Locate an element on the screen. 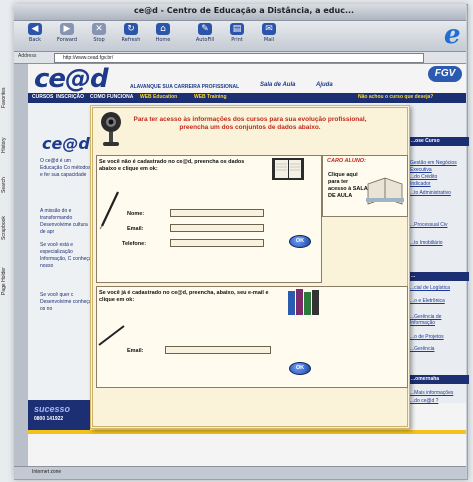 This screenshot has width=473, height=482. notebook-icon is located at coordinates (288, 169).